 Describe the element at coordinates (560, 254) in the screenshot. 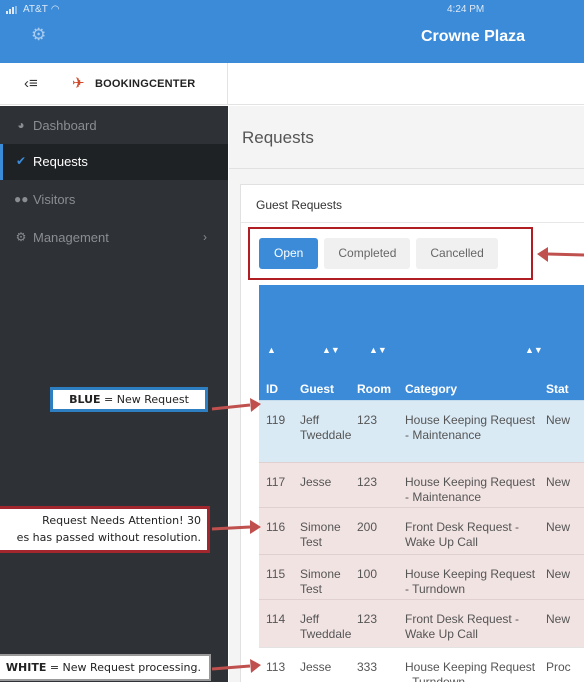

I see `arrow-left-icon` at that location.